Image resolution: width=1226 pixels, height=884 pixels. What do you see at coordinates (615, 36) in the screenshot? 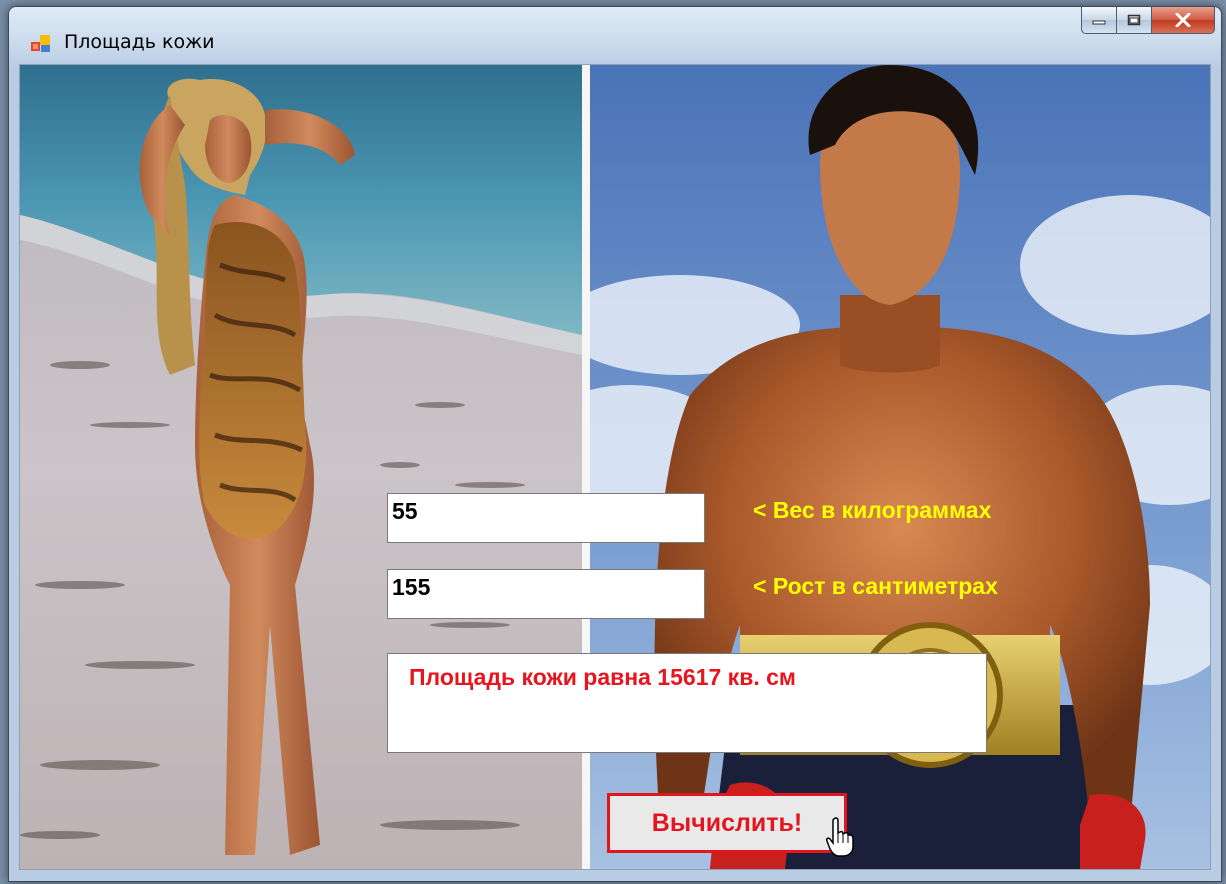
I see `title-bar: Площадь кожи` at bounding box center [615, 36].